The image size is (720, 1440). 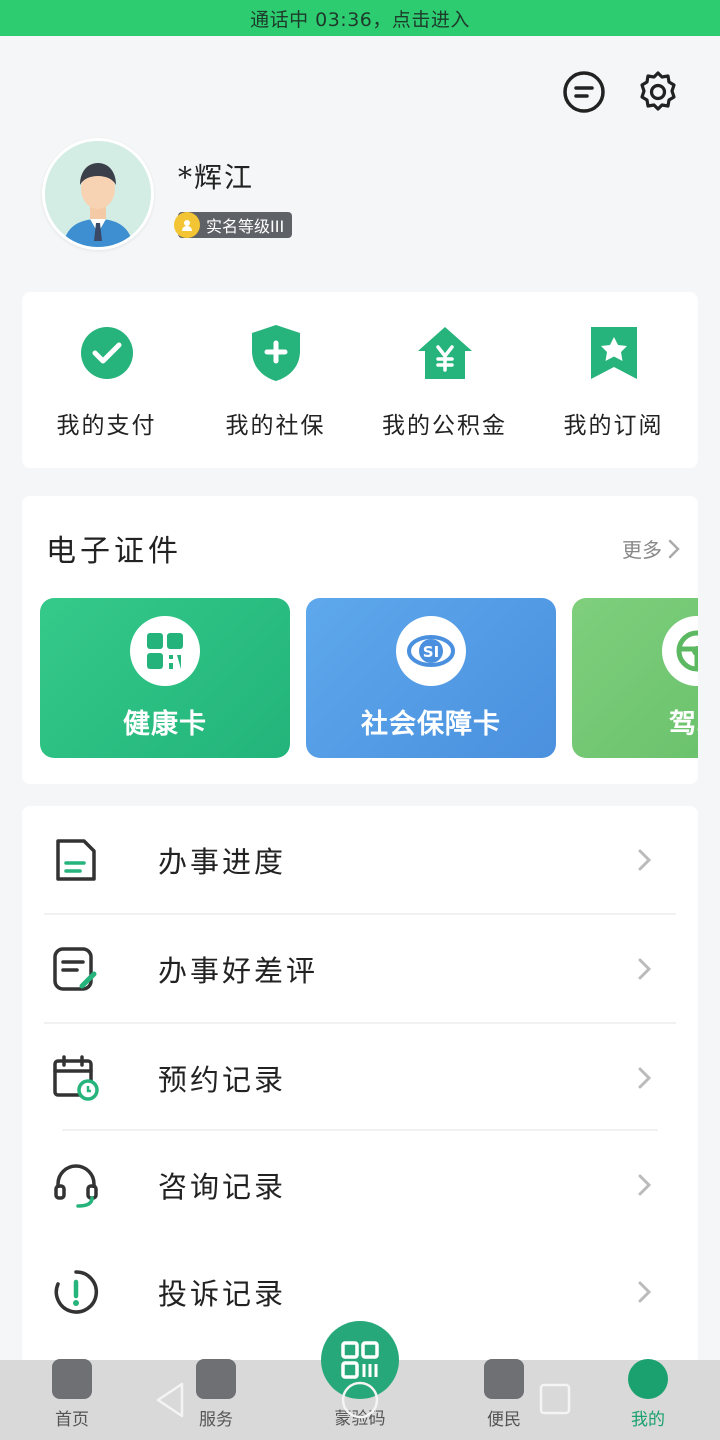 What do you see at coordinates (648, 1379) in the screenshot?
I see `profile-icon` at bounding box center [648, 1379].